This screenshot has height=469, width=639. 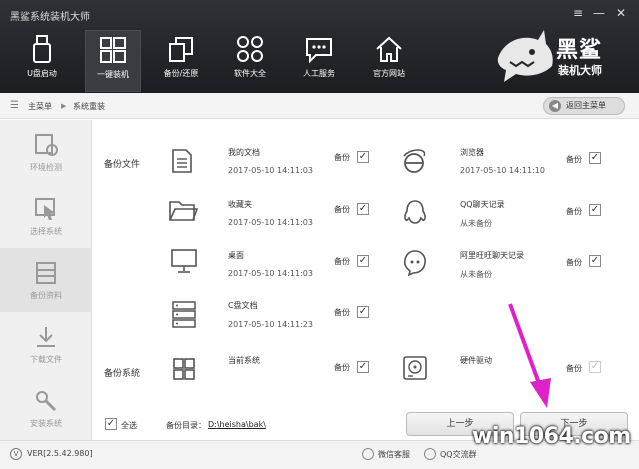 I want to click on backup-checkbox-qq: ✓, so click(x=595, y=210).